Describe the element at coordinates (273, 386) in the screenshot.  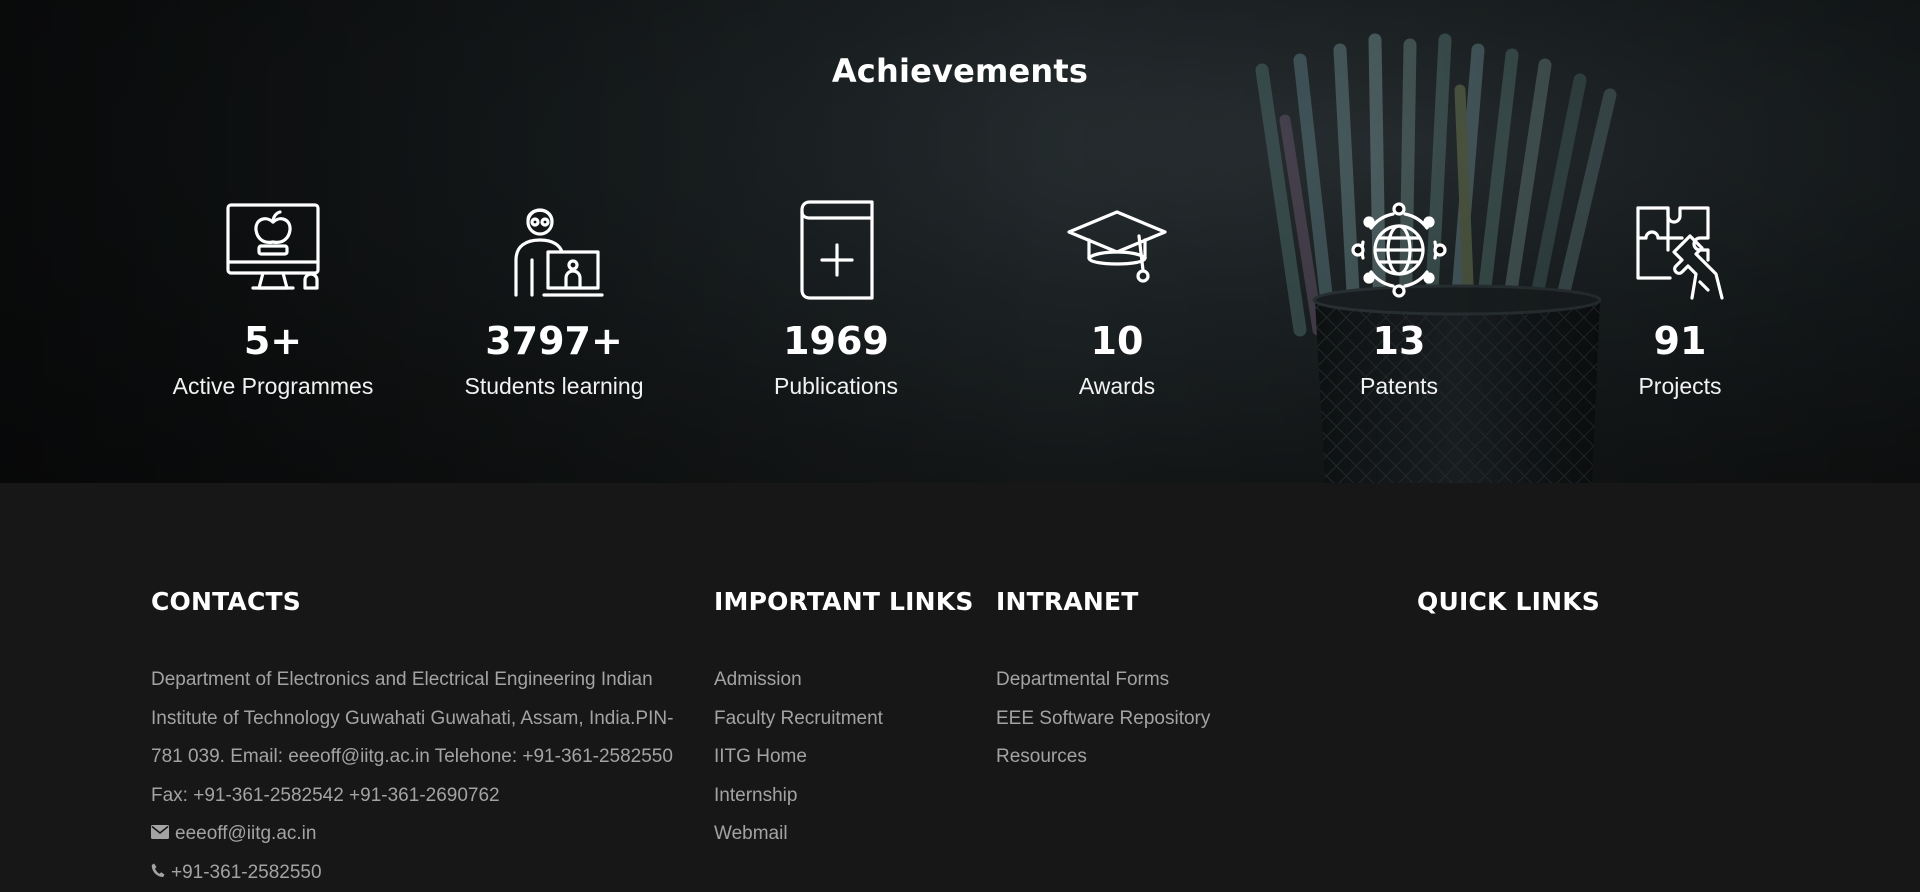
I see `stat-label: Active Programmes` at that location.